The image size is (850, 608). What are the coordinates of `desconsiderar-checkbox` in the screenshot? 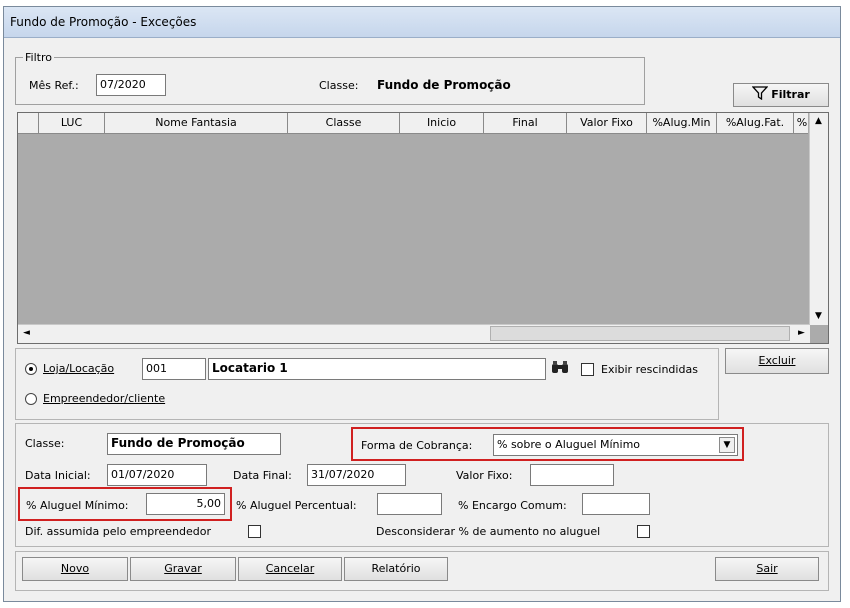 It's located at (643, 531).